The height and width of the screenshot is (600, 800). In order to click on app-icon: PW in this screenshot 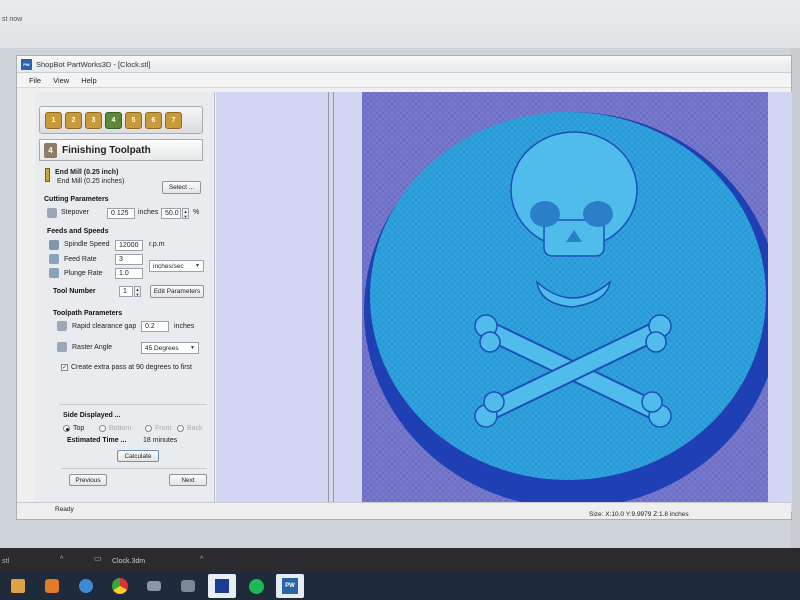, I will do `click(26, 64)`.